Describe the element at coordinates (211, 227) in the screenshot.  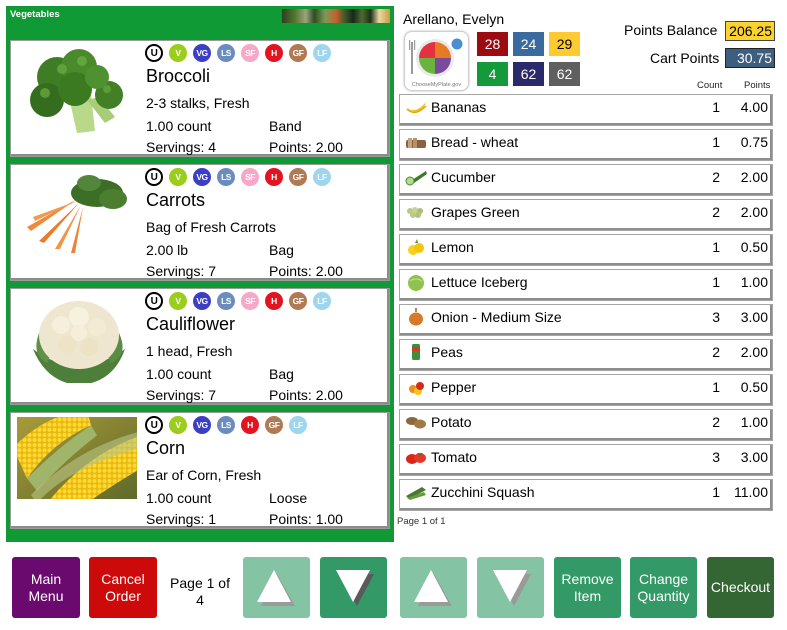
I see `product-description: Bag of Fresh Carrots` at that location.